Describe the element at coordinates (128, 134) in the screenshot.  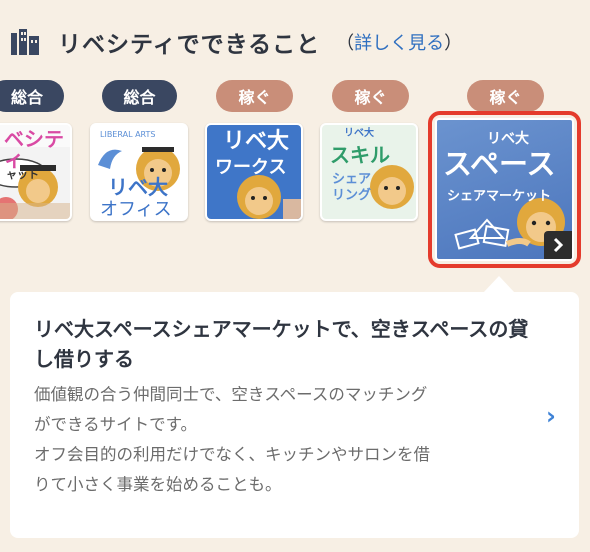
I see `thumb-label: LIBERAL ARTS` at that location.